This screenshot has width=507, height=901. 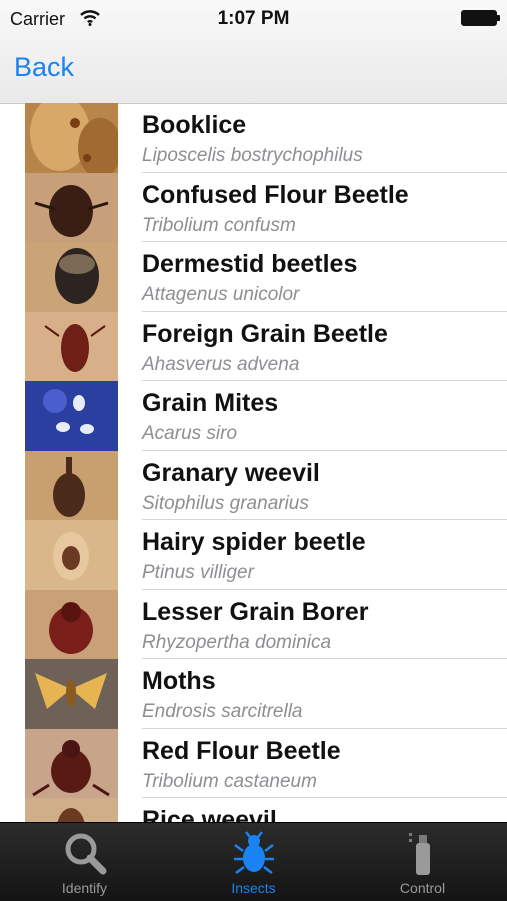 I want to click on status-bar: Carrier 1:07 PM, so click(x=253, y=18).